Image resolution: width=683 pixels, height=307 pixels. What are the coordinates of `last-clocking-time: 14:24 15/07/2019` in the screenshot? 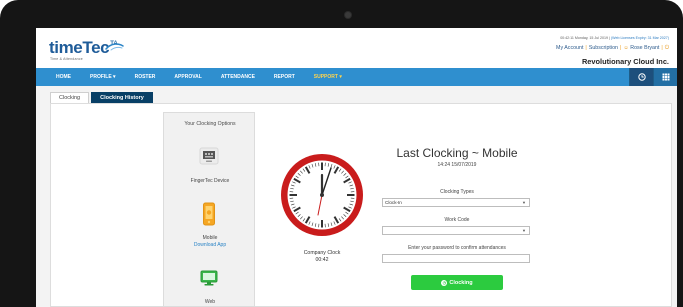 It's located at (457, 165).